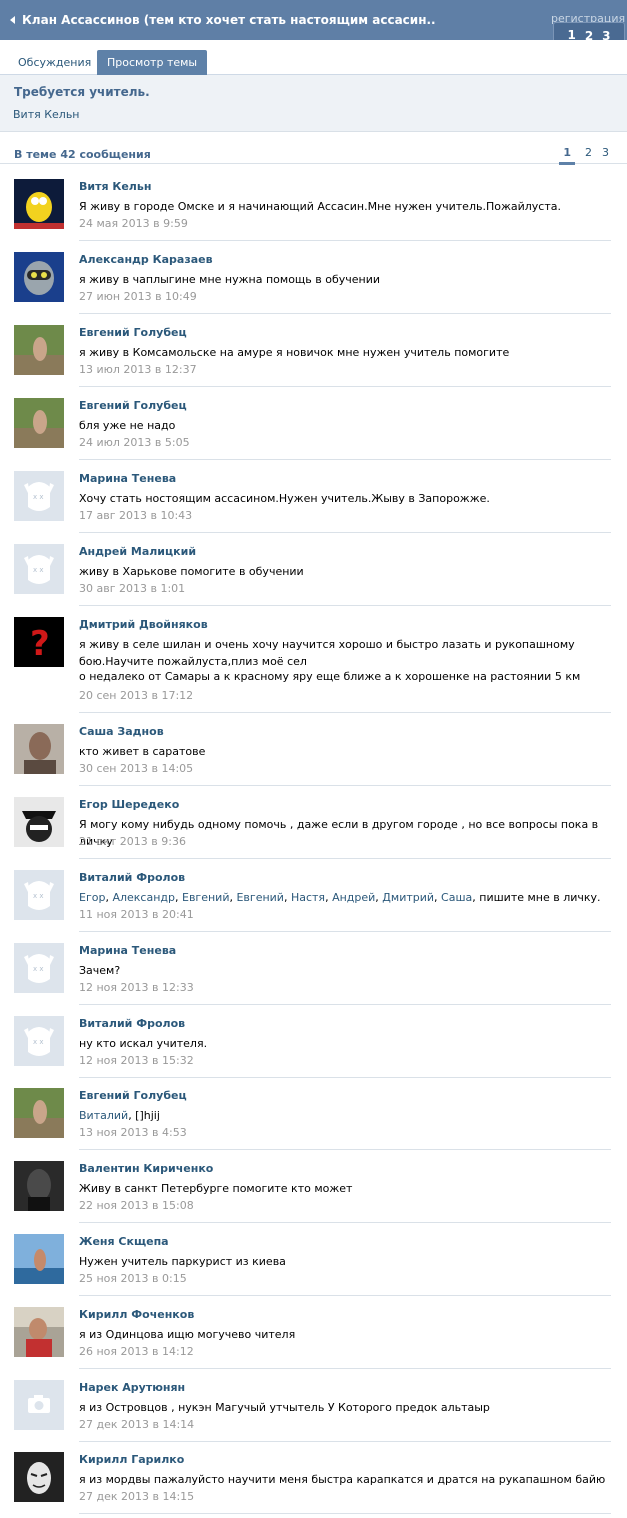 This screenshot has width=627, height=1518. What do you see at coordinates (133, 223) in the screenshot?
I see `post-date: 24 мая 2013 в 9:59` at bounding box center [133, 223].